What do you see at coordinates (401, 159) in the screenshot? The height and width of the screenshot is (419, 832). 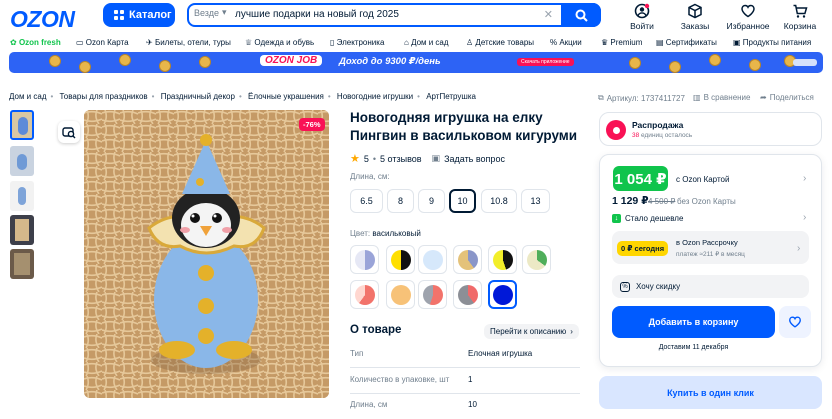 I see `reviews-link: 5 отзывов` at bounding box center [401, 159].